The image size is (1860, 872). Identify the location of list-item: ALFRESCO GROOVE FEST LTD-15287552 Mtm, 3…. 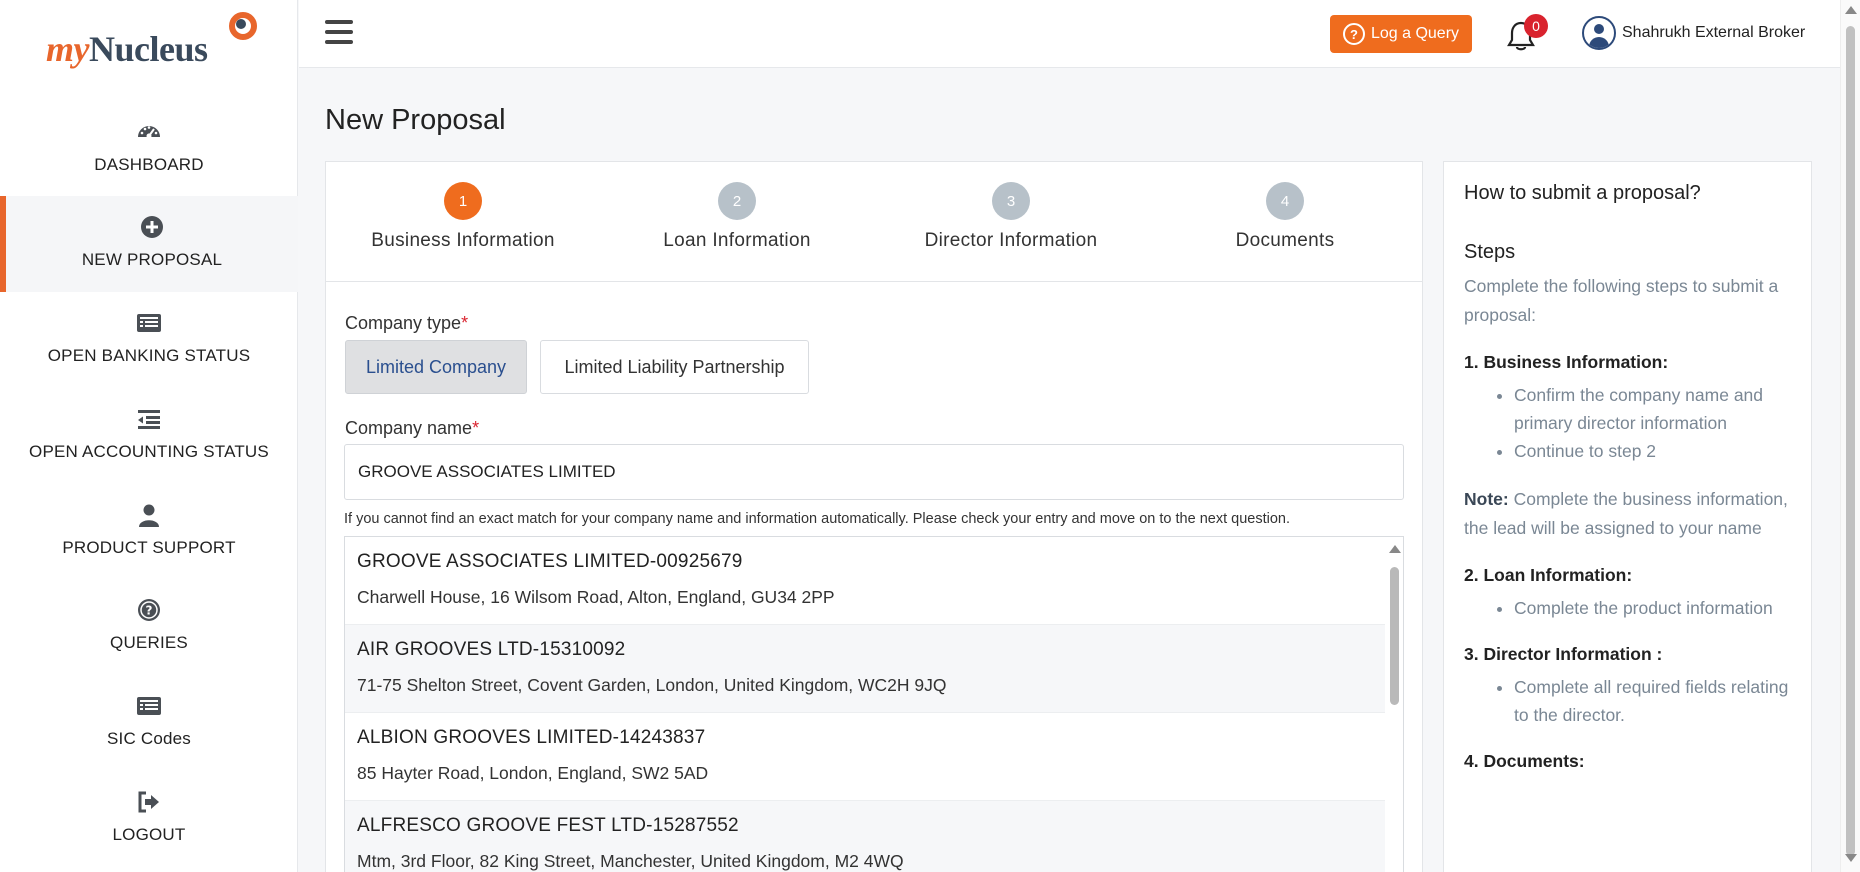
(865, 836).